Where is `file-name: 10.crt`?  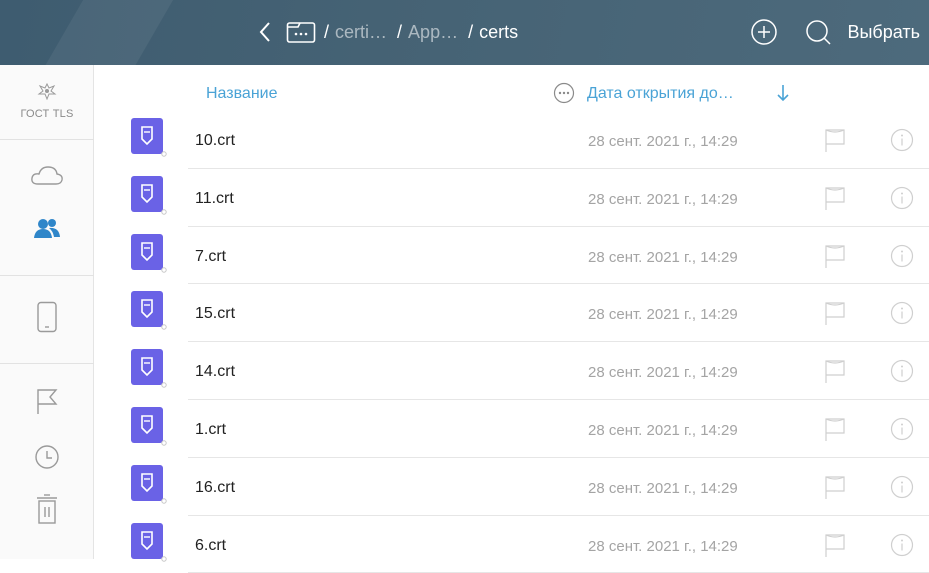
file-name: 10.crt is located at coordinates (215, 140).